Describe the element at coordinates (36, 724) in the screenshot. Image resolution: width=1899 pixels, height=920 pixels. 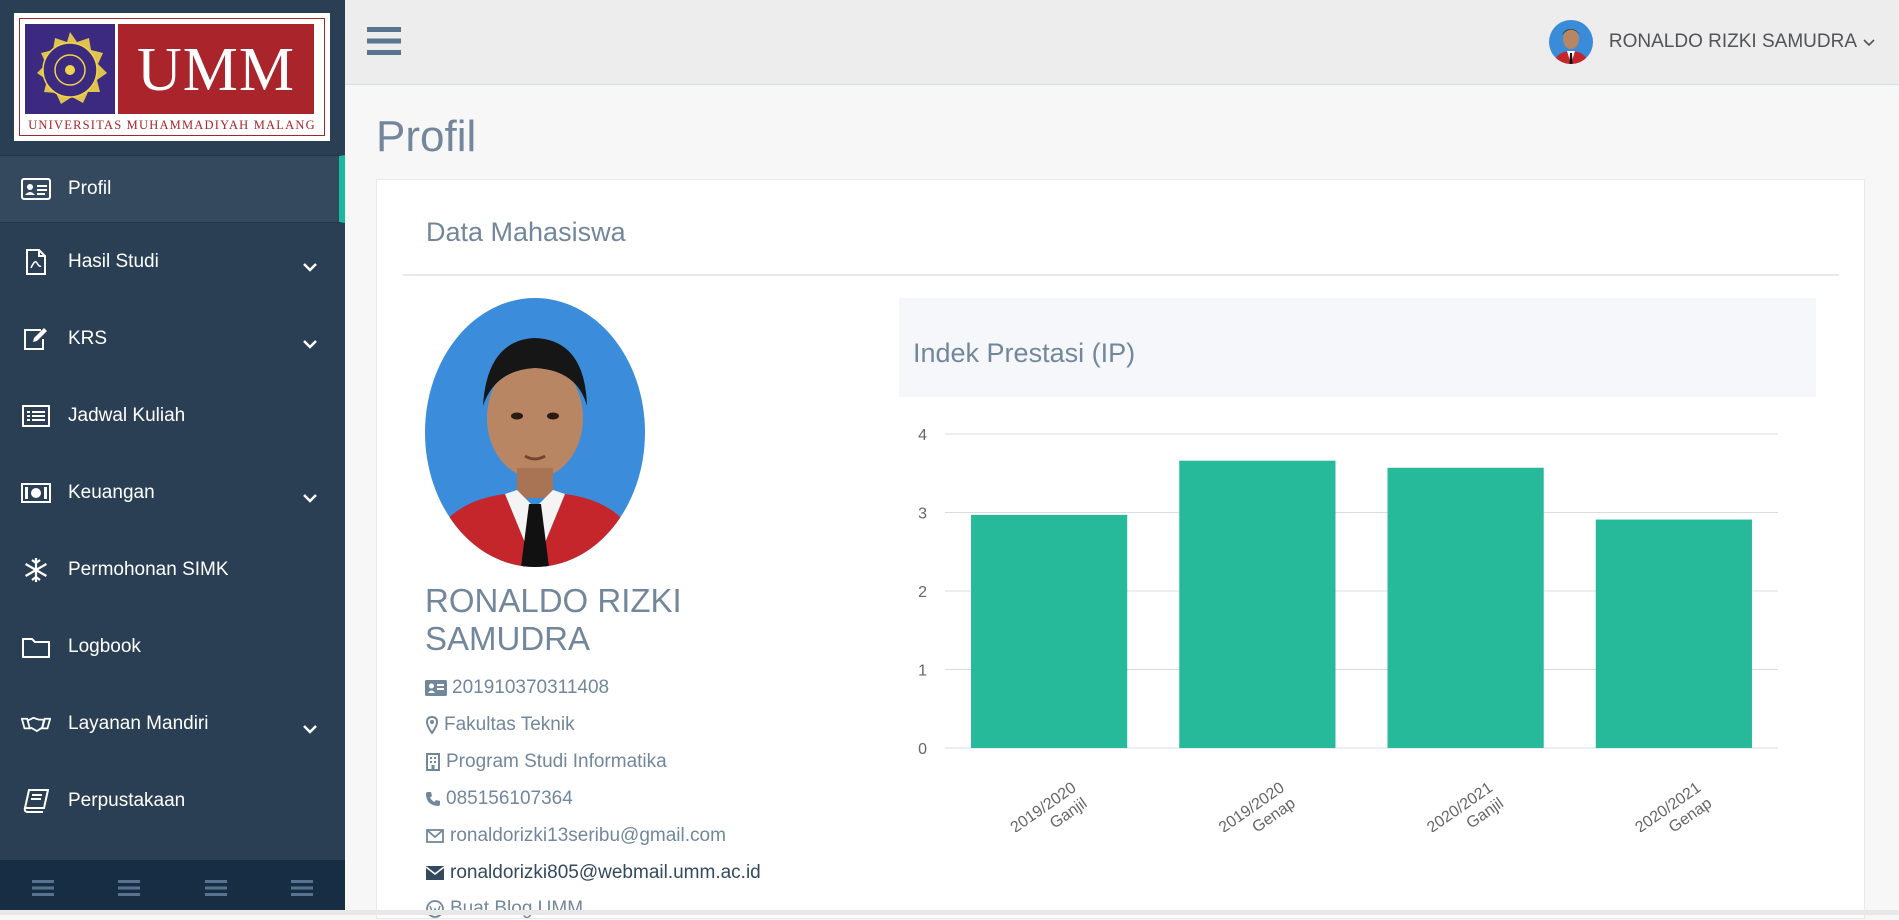
I see `handshake-icon` at that location.